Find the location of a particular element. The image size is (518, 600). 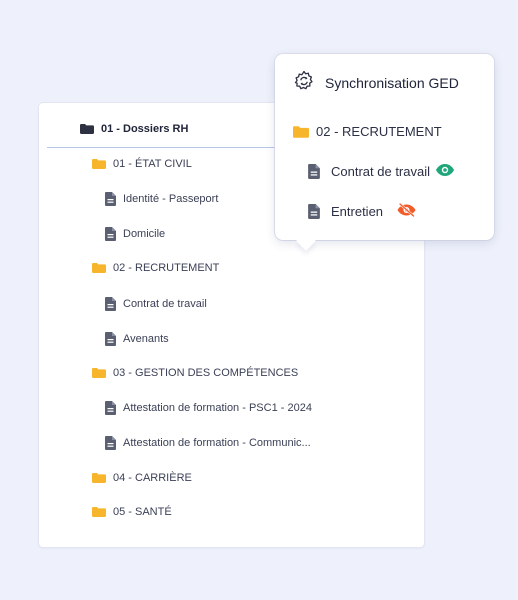

tree-item-label: 03 - GESTION DES COMPÉTENCES is located at coordinates (206, 373).